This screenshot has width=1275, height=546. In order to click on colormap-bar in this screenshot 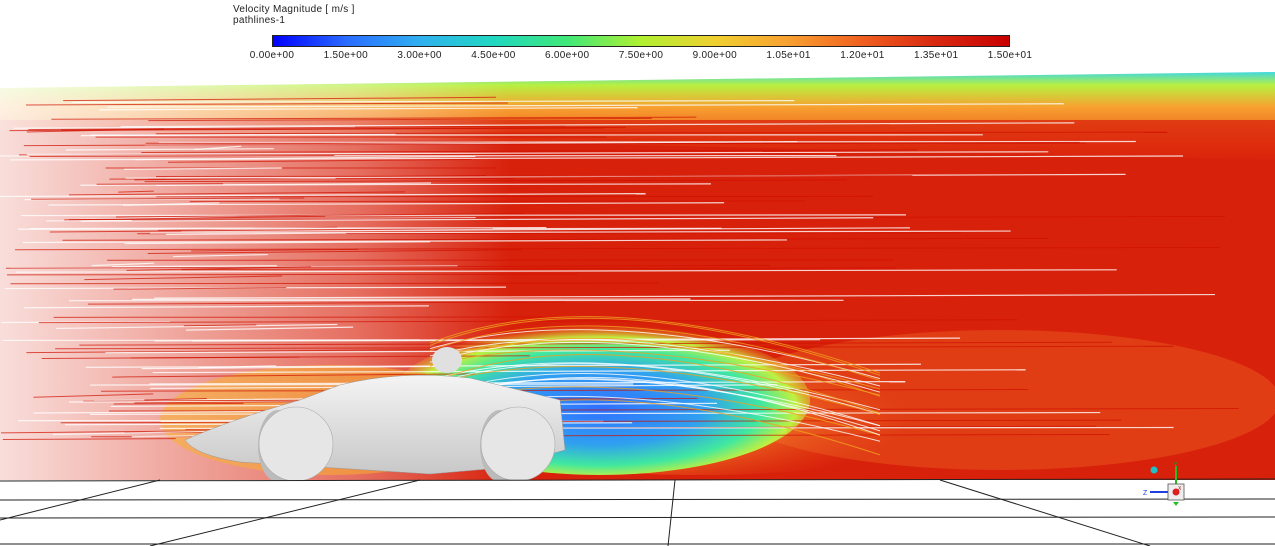, I will do `click(641, 41)`.